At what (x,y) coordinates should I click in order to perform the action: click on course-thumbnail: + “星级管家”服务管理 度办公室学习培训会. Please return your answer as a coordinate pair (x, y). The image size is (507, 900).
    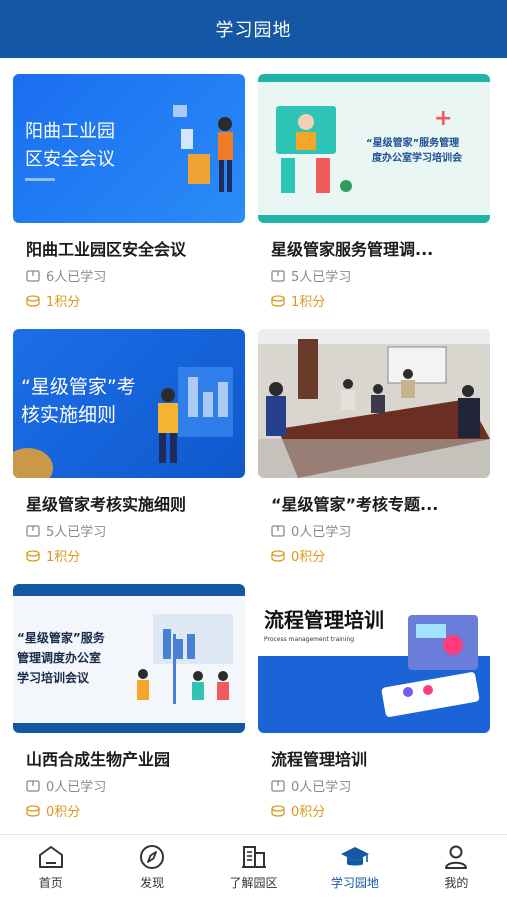
    Looking at the image, I should click on (374, 148).